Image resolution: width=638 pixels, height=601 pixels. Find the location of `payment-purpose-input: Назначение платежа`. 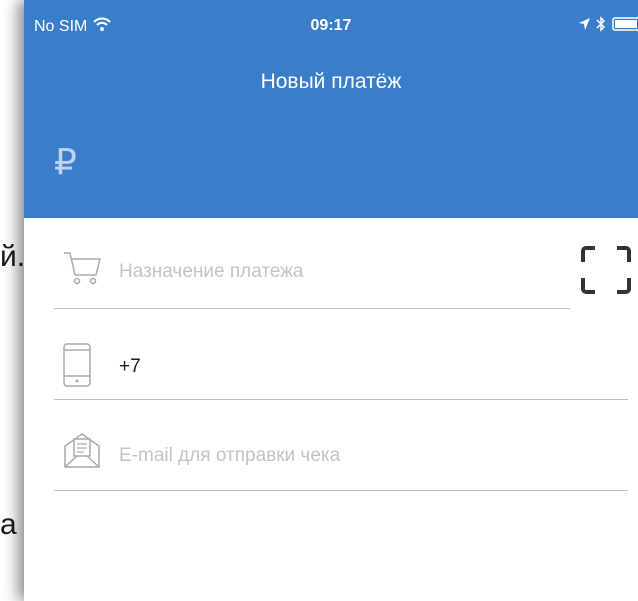

payment-purpose-input: Назначение платежа is located at coordinates (211, 272).